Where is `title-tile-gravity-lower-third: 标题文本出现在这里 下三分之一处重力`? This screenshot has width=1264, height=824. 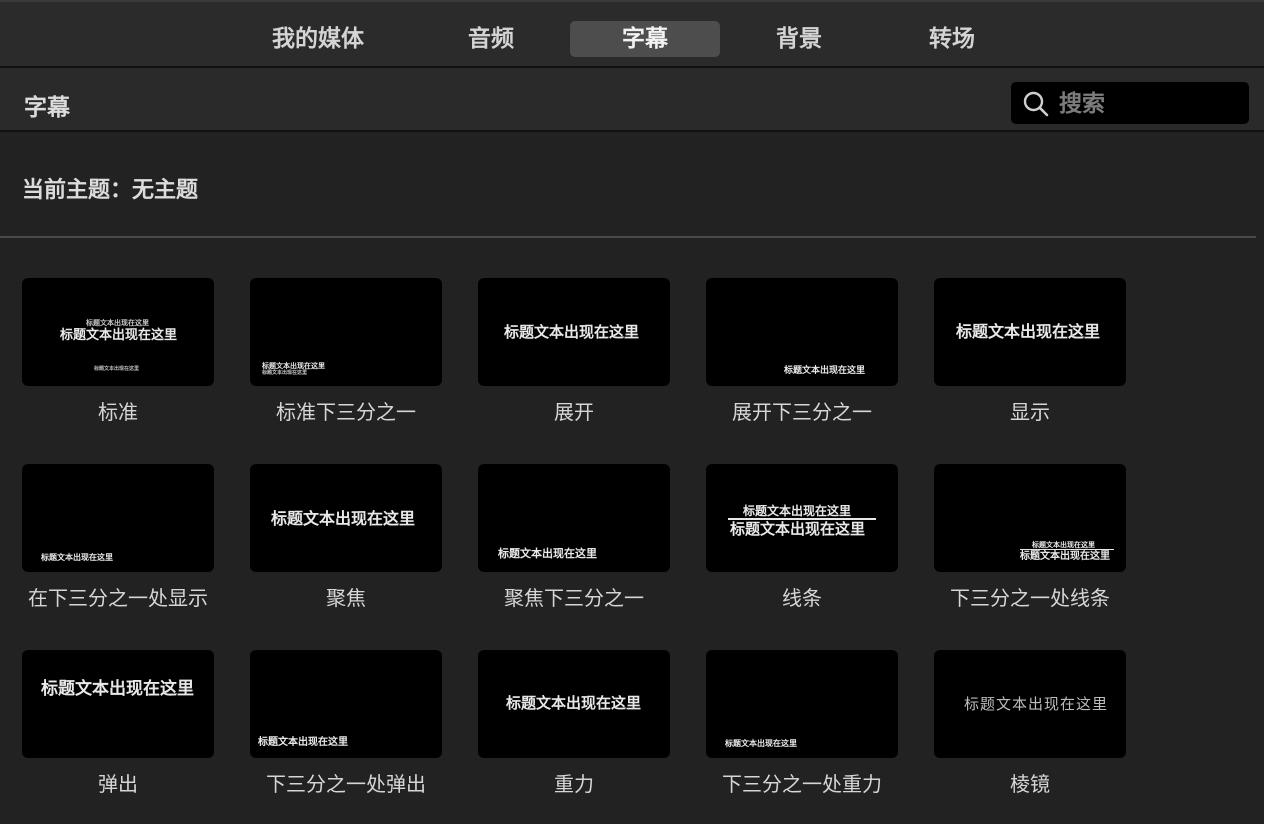 title-tile-gravity-lower-third: 标题文本出现在这里 下三分之一处重力 is located at coordinates (802, 725).